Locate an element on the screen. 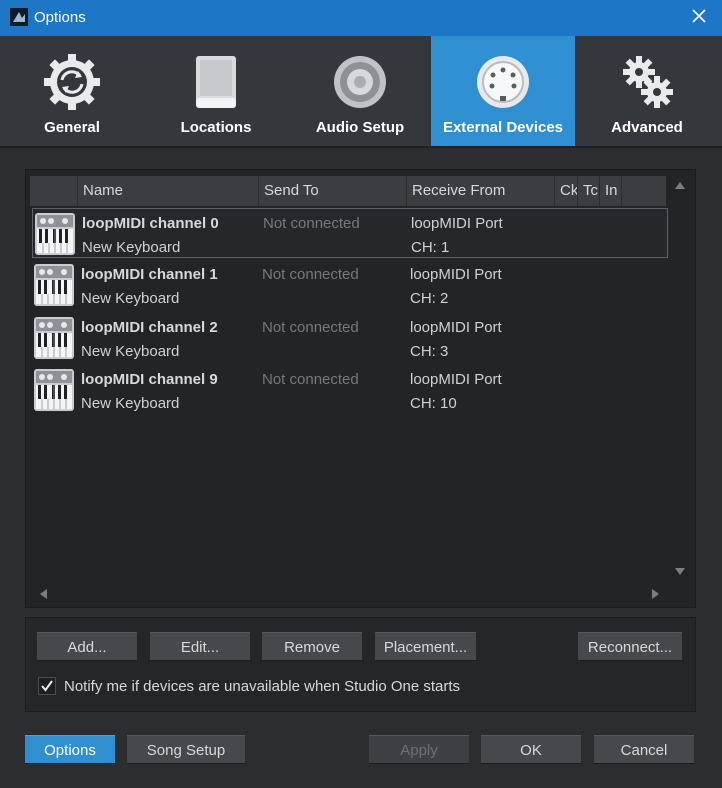  device-name: loopMIDI channel 0 is located at coordinates (150, 223).